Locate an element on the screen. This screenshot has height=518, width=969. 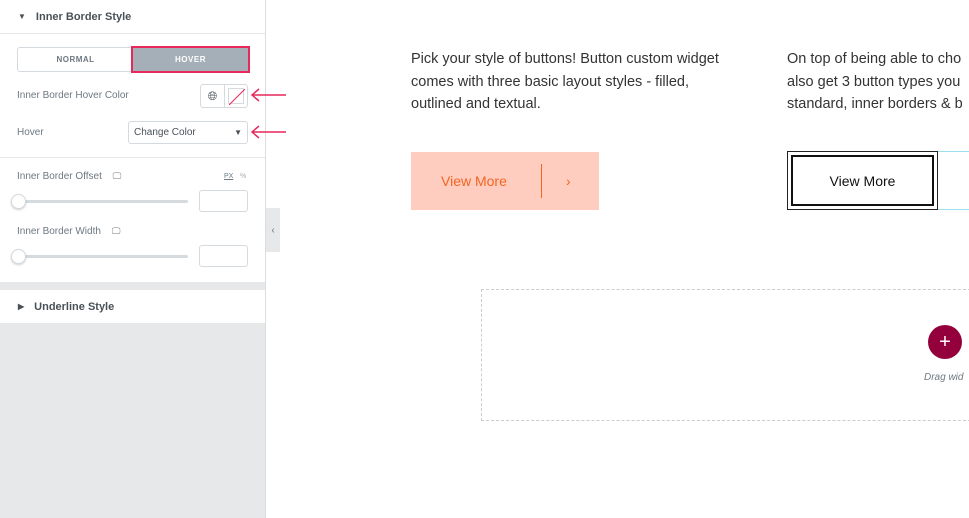
color-control: 🌐︎ is located at coordinates (224, 96).